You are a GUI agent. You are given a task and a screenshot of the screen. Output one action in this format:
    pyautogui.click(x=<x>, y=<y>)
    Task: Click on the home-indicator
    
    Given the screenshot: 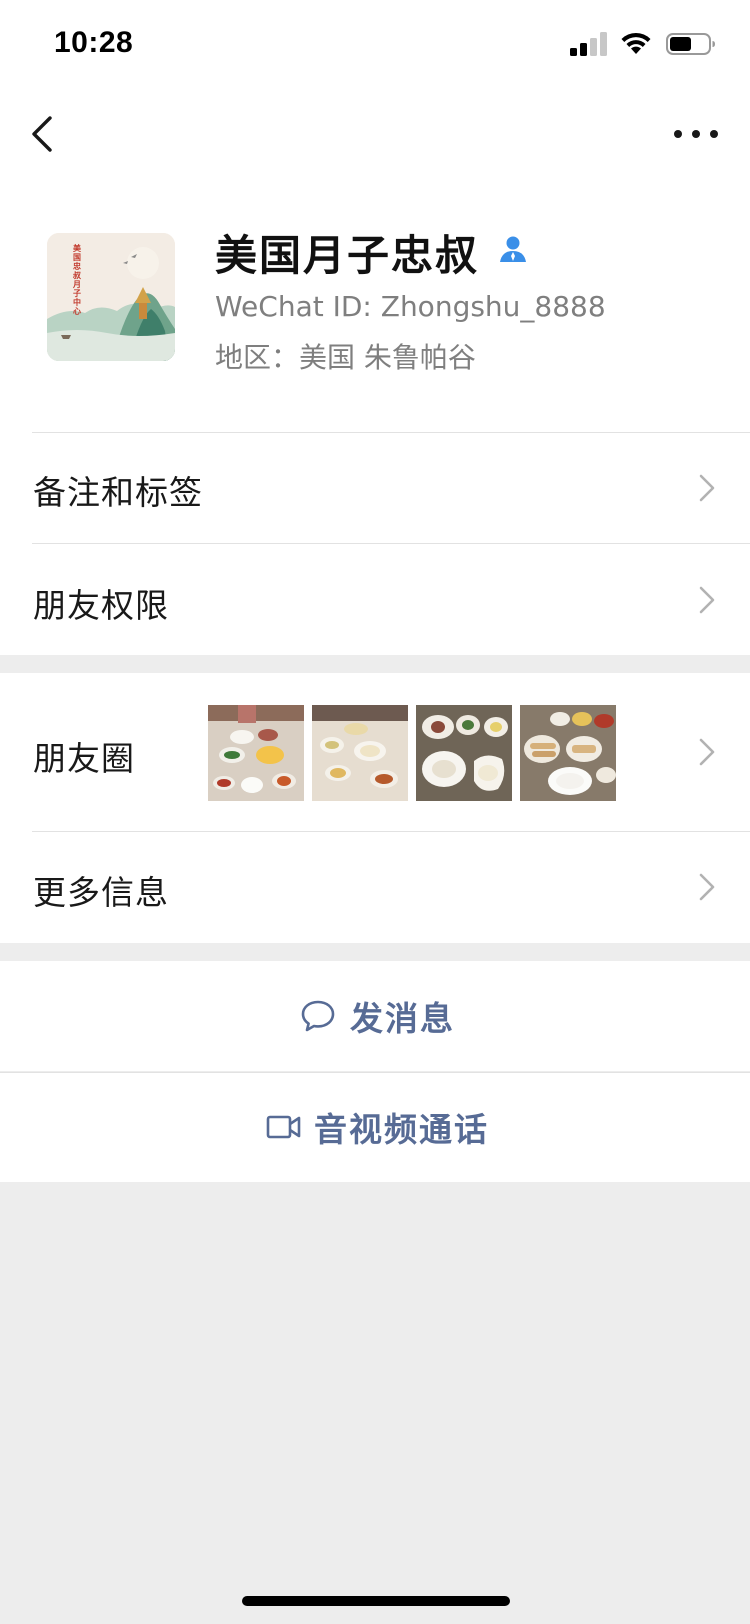 What is the action you would take?
    pyautogui.click(x=376, y=1601)
    